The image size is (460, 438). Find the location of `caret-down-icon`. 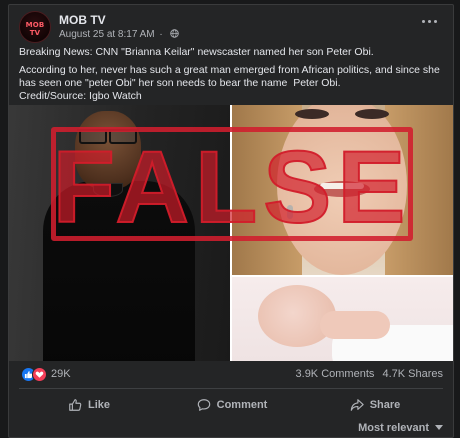

caret-down-icon is located at coordinates (439, 427).